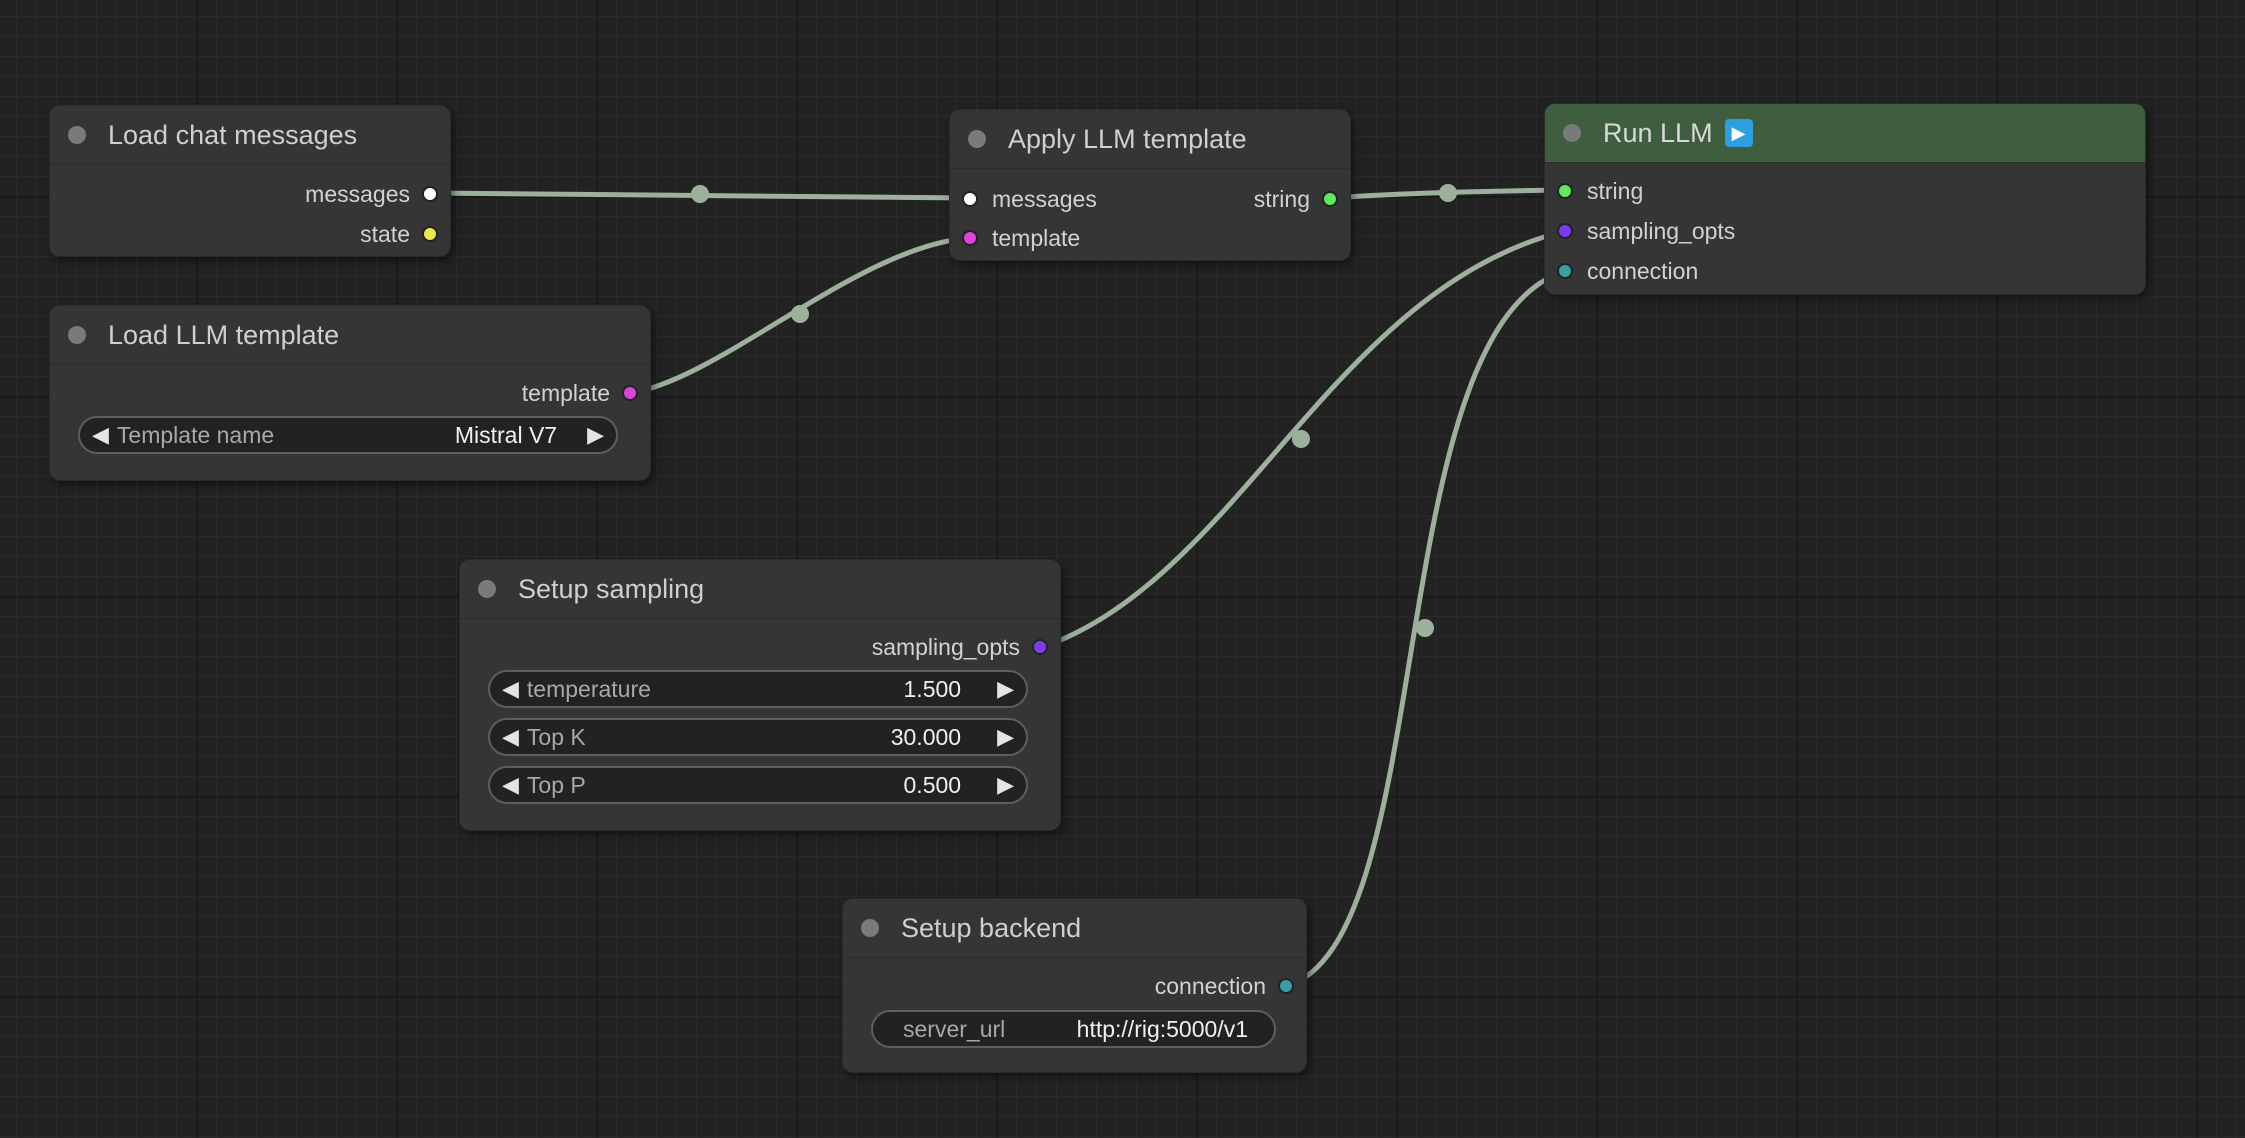  What do you see at coordinates (954, 1028) in the screenshot?
I see `widget-label: server_url` at bounding box center [954, 1028].